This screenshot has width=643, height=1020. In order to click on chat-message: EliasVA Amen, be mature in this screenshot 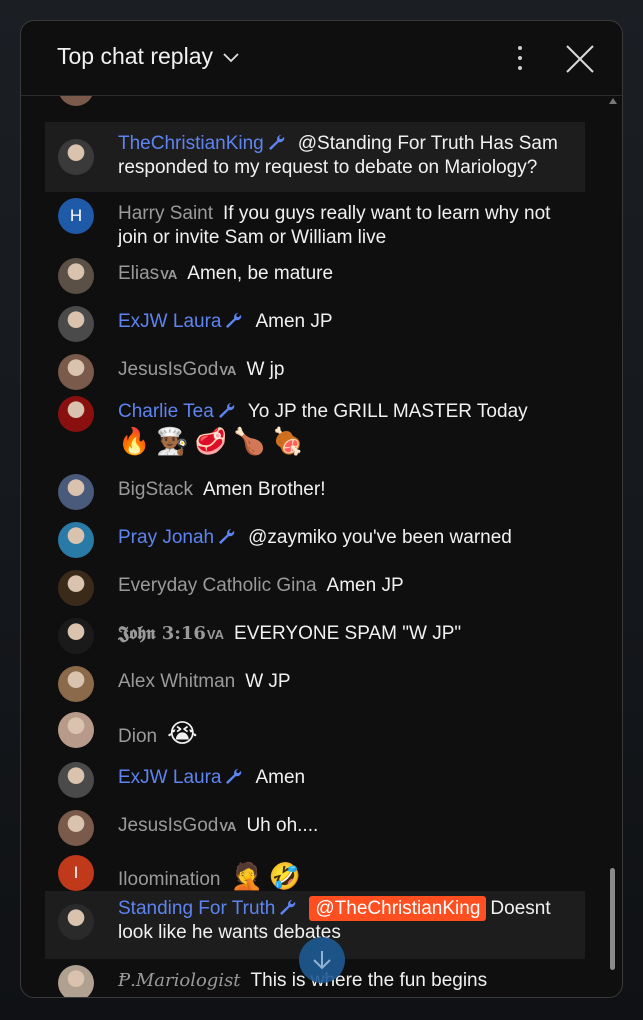, I will do `click(315, 273)`.